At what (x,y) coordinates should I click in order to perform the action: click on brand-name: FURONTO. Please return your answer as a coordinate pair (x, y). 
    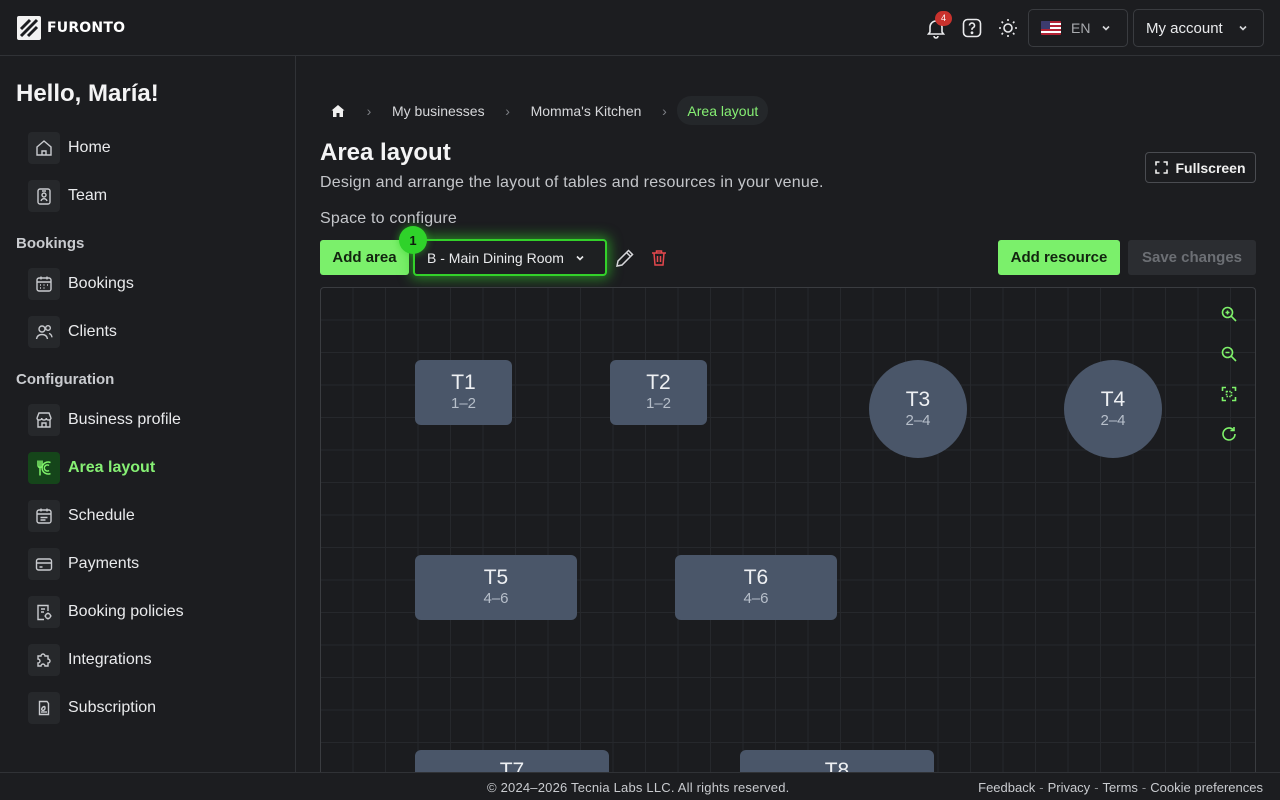
    Looking at the image, I should click on (86, 28).